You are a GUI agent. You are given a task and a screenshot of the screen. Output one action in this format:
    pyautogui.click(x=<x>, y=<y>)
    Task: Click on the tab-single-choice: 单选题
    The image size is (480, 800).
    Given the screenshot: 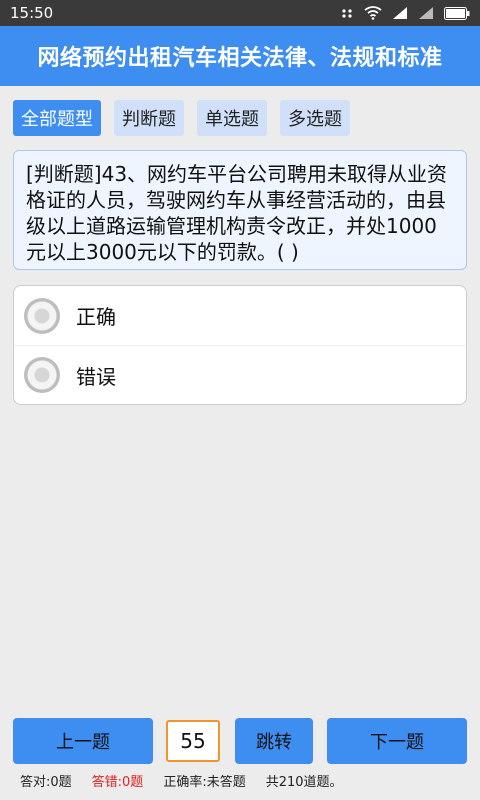 What is the action you would take?
    pyautogui.click(x=232, y=118)
    